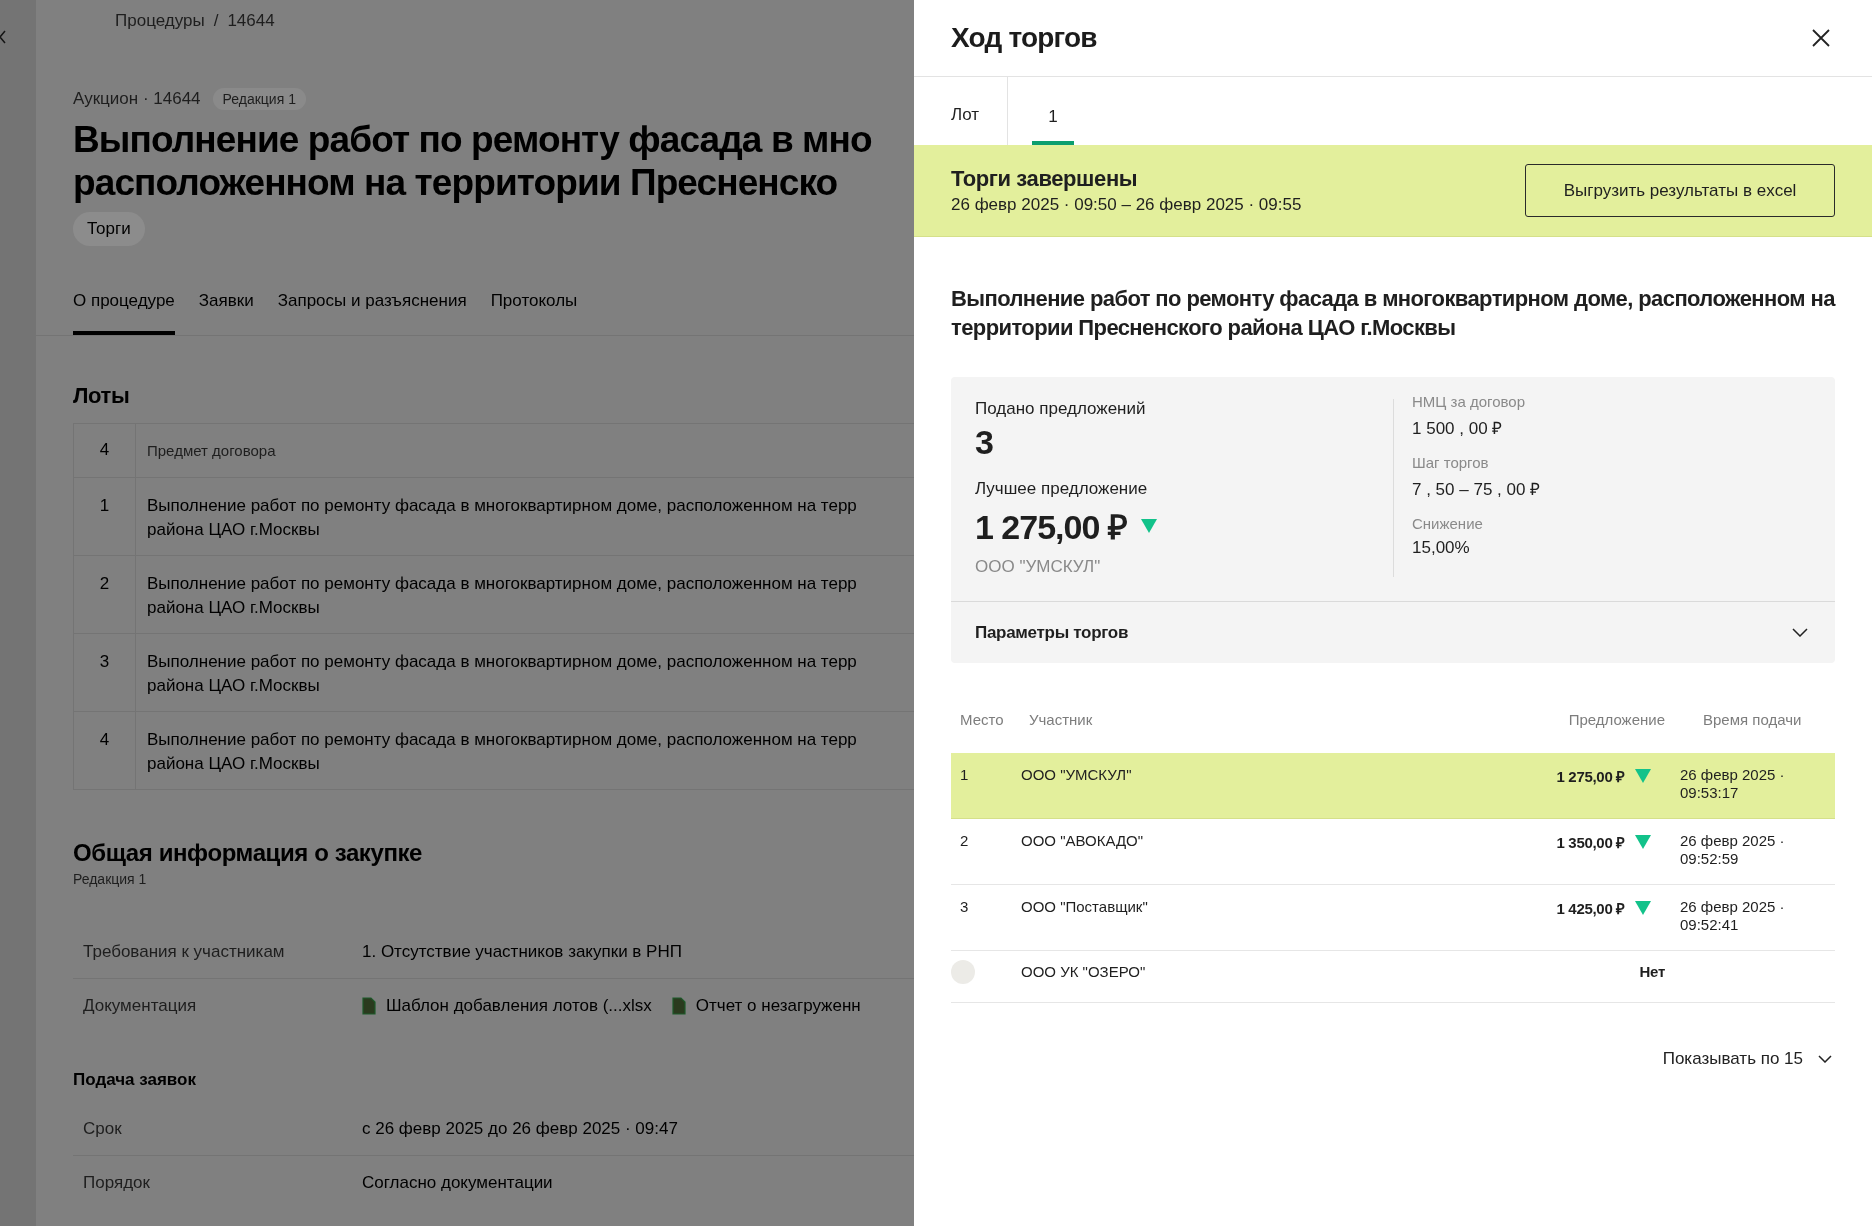 The image size is (1872, 1226). I want to click on offer-amount: 1 275,00 ₽, so click(1590, 776).